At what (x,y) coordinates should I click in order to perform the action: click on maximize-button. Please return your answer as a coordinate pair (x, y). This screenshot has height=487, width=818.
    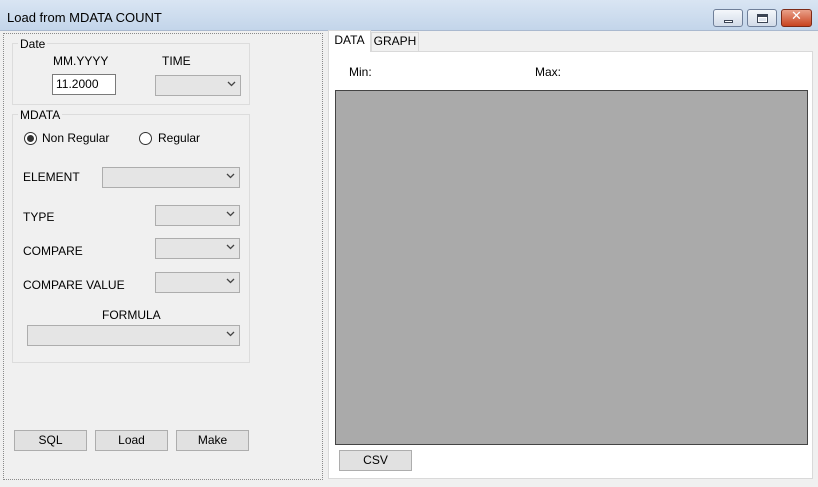
    Looking at the image, I should click on (762, 18).